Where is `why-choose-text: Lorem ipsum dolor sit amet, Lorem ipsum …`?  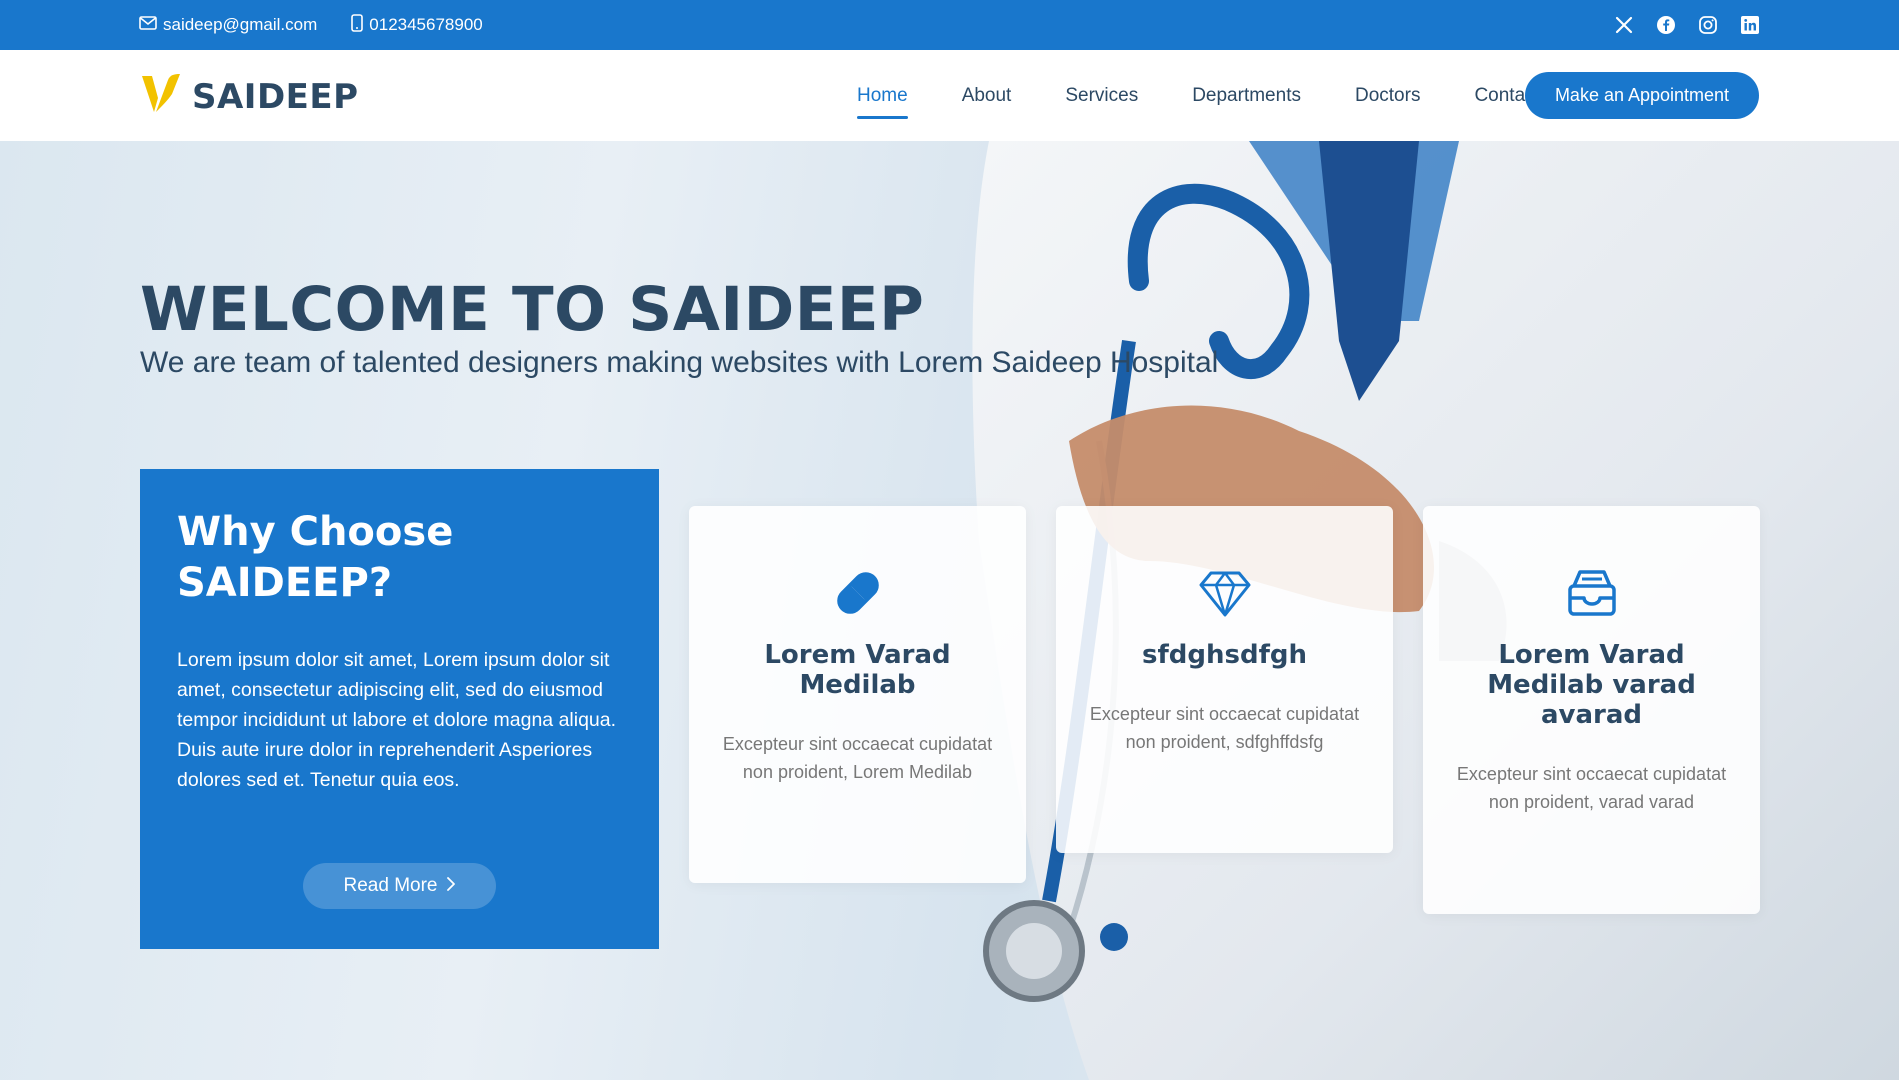 why-choose-text: Lorem ipsum dolor sit amet, Lorem ipsum … is located at coordinates (397, 720).